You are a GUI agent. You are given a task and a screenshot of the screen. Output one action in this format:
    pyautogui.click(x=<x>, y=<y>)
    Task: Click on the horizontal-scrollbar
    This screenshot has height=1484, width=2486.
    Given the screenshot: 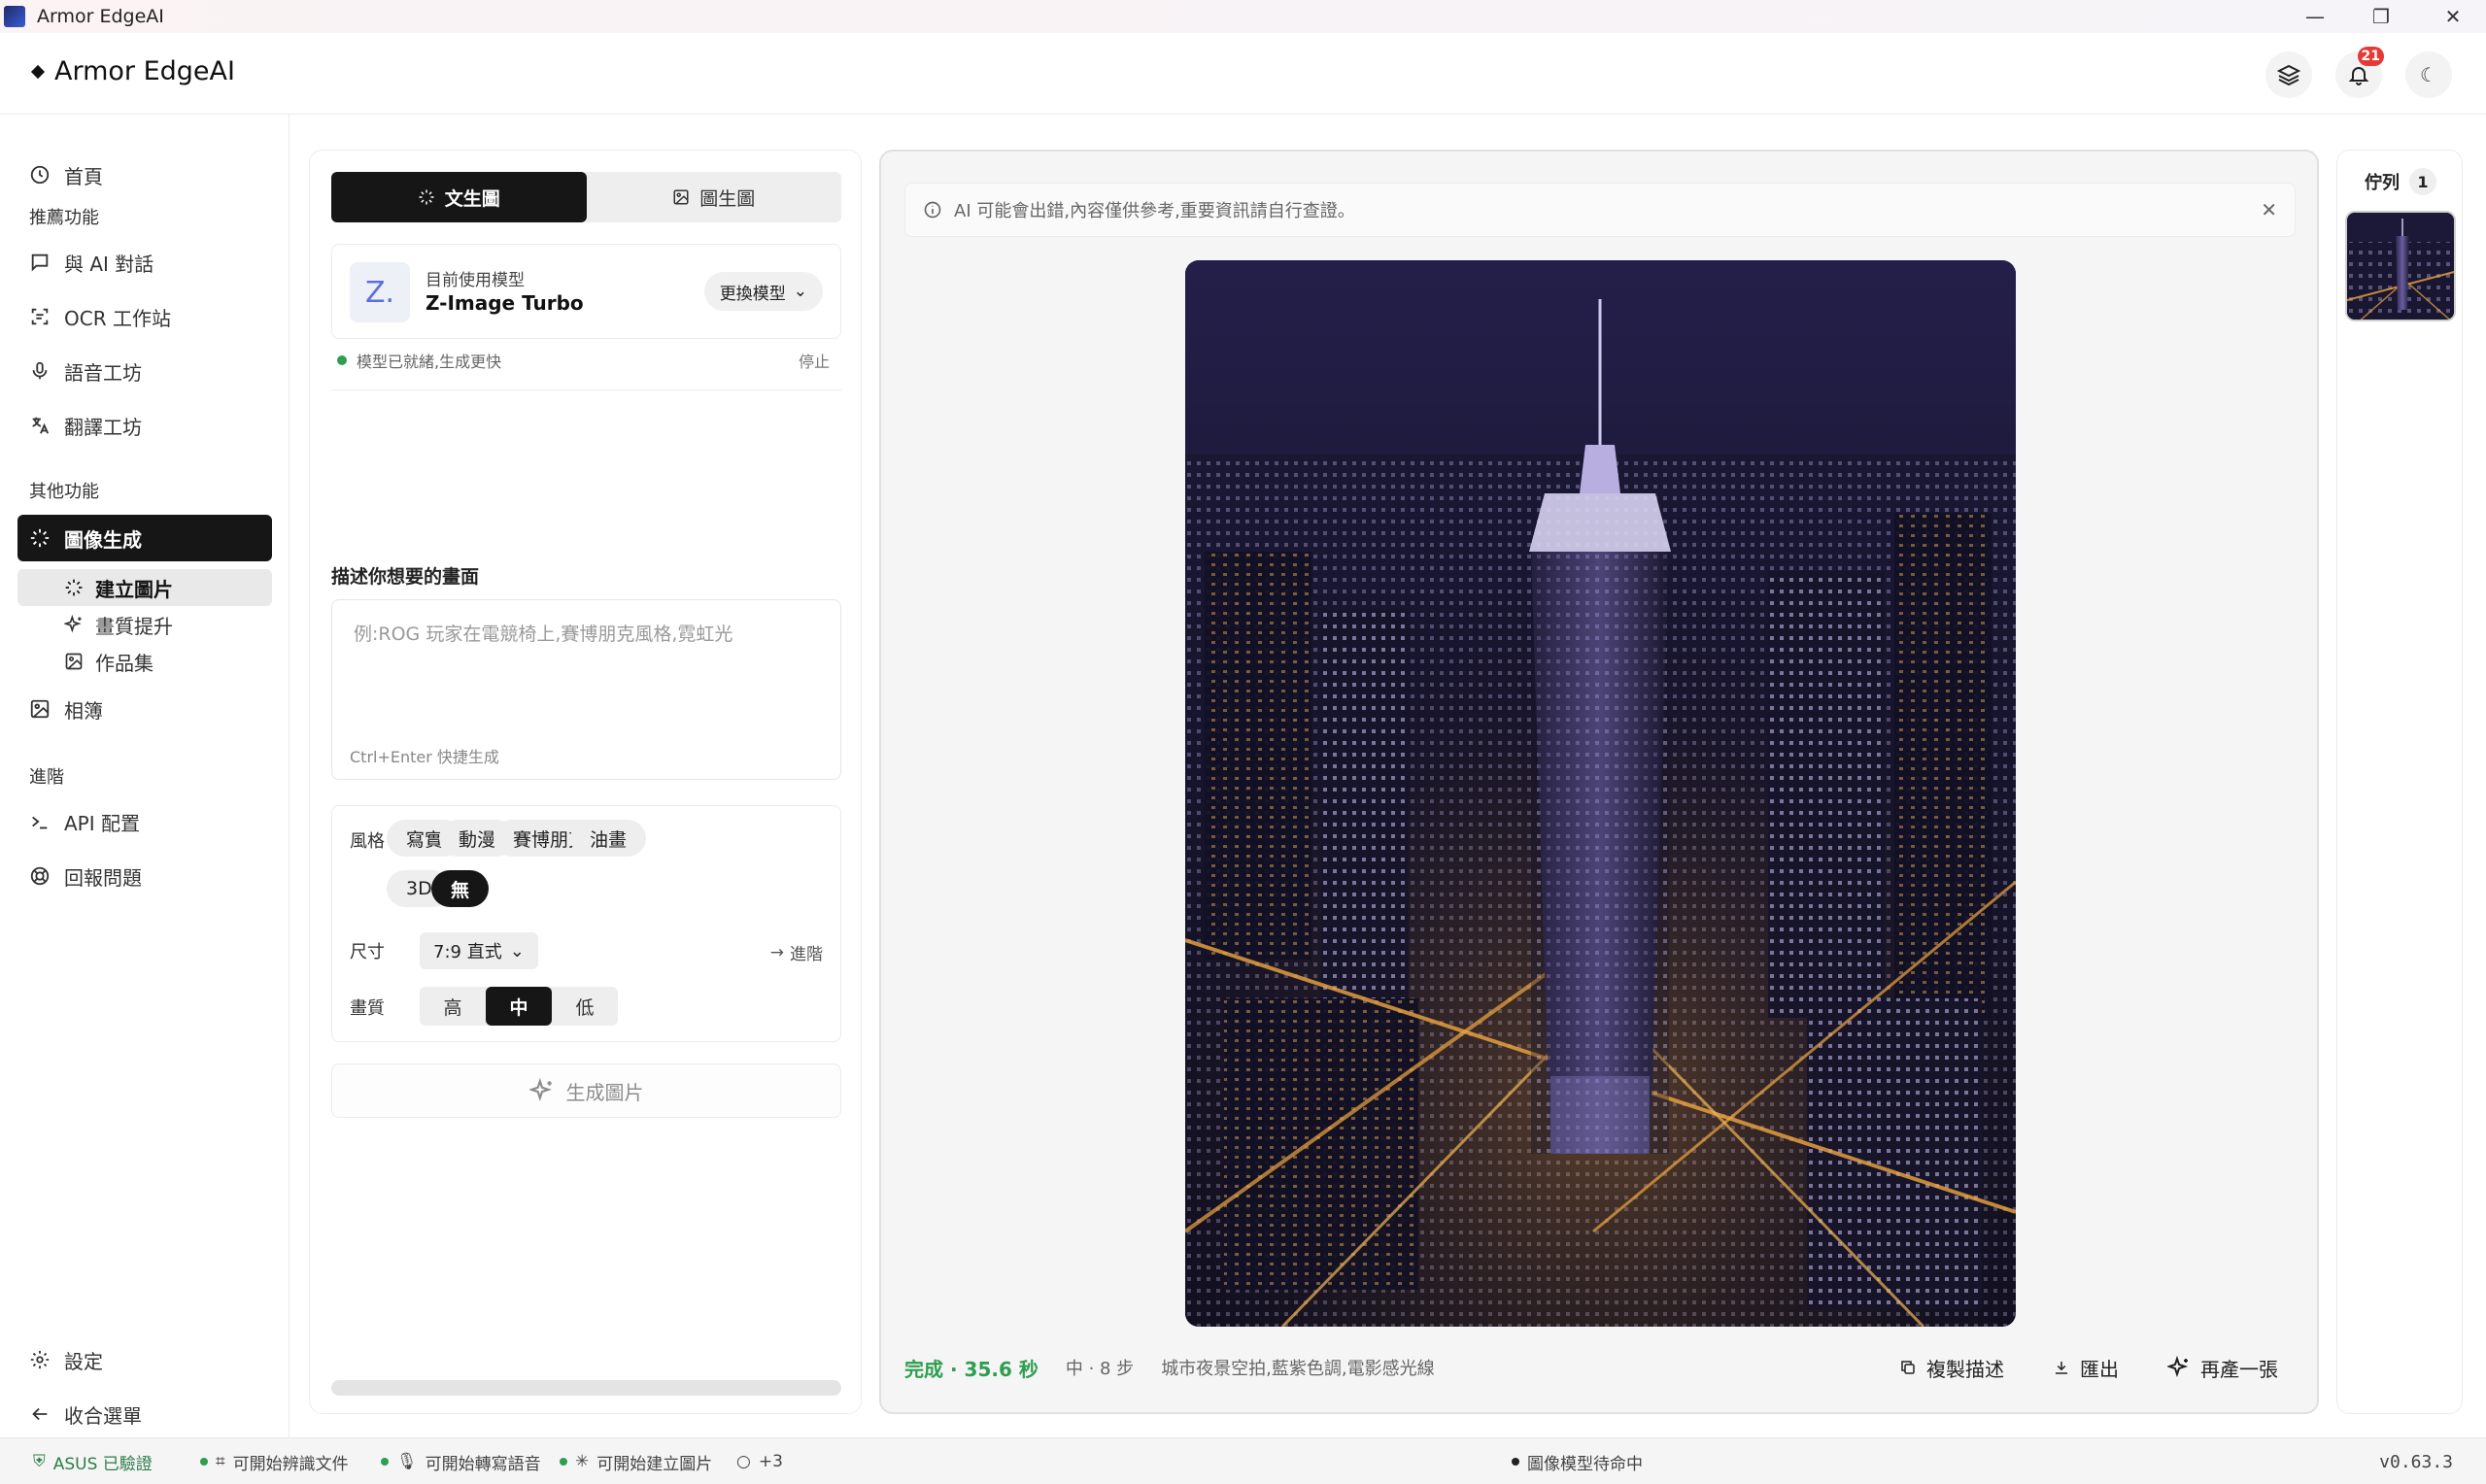 What is the action you would take?
    pyautogui.click(x=586, y=1388)
    